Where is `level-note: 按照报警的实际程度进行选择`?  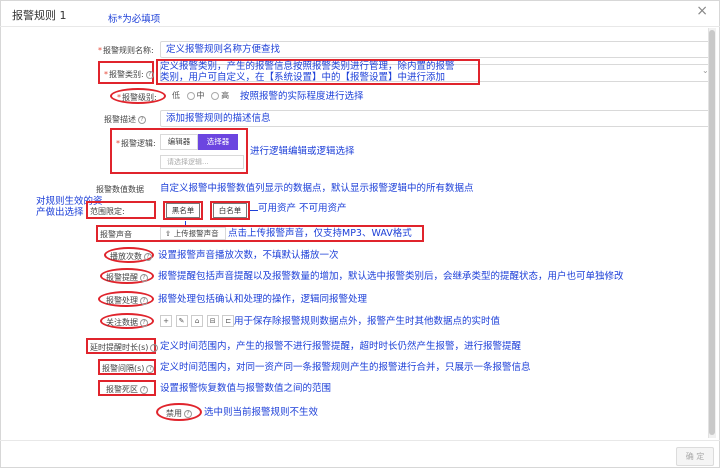 level-note: 按照报警的实际程度进行选择 is located at coordinates (302, 96).